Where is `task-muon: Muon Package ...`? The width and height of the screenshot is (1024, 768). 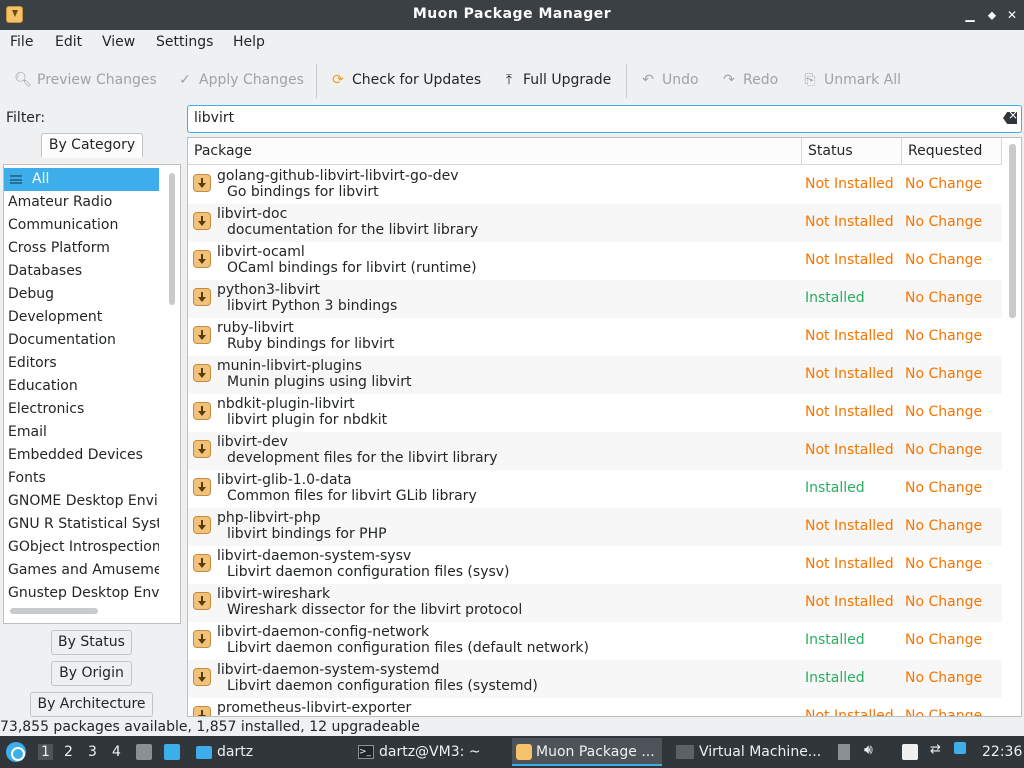 task-muon: Muon Package ... is located at coordinates (587, 752).